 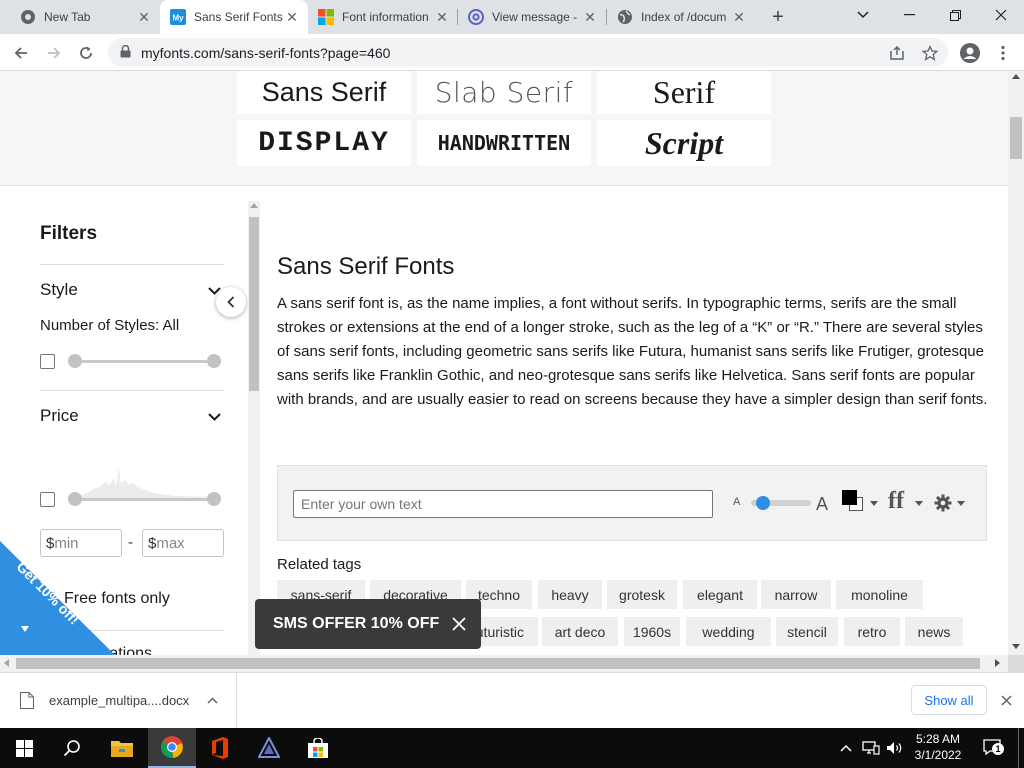 I want to click on page-horizontal-scrollbar, so click(x=504, y=663).